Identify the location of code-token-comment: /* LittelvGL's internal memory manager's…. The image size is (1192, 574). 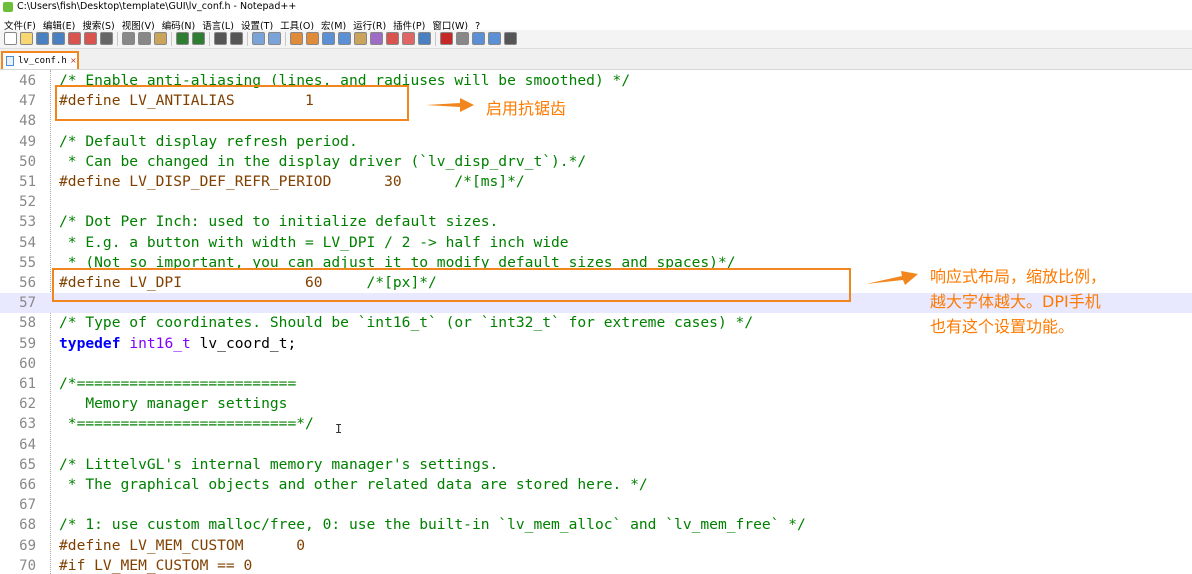
(279, 464).